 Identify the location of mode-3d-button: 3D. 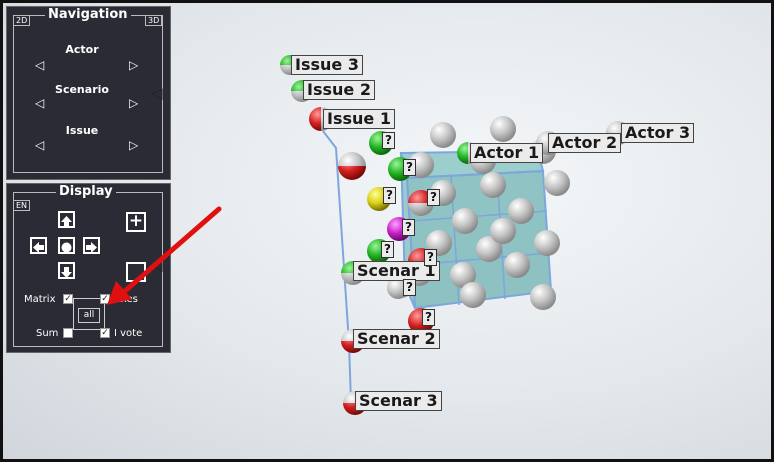
(154, 20).